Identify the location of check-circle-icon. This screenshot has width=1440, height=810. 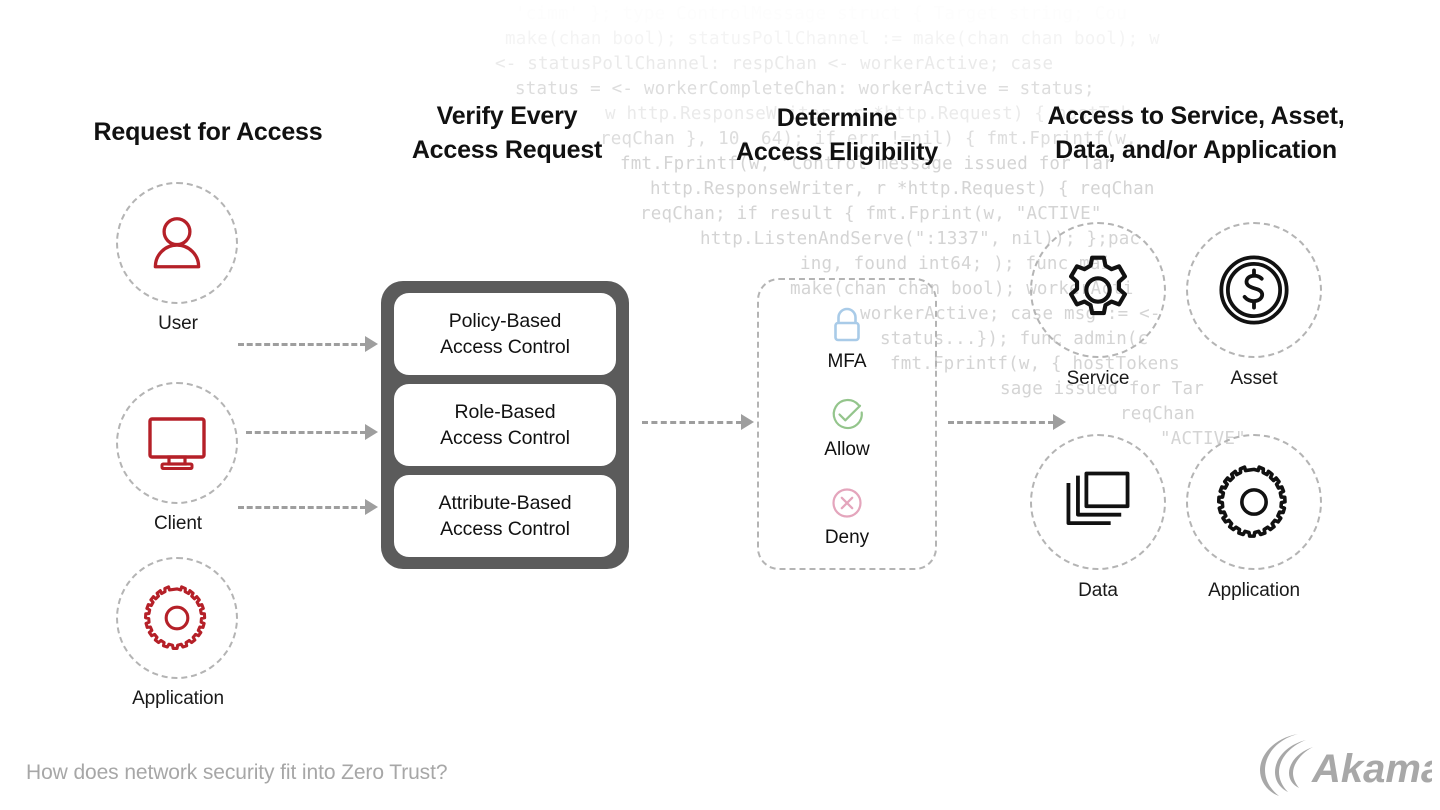
(847, 414).